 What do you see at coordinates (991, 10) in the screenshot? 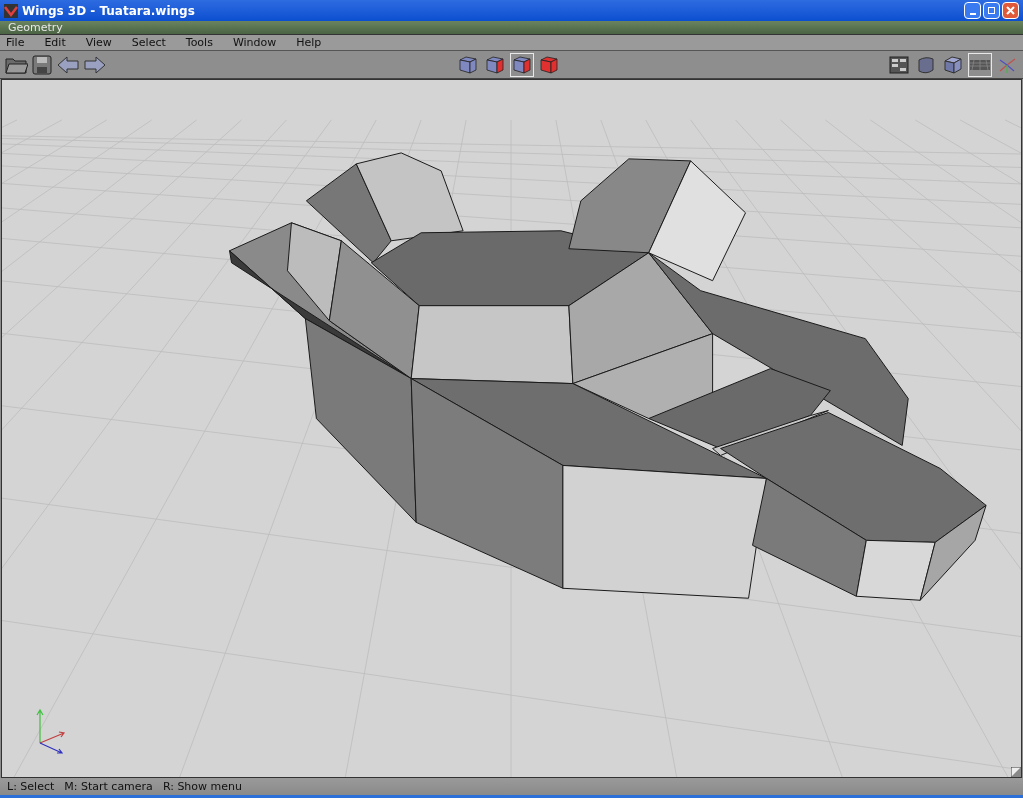
I see `restore-button` at bounding box center [991, 10].